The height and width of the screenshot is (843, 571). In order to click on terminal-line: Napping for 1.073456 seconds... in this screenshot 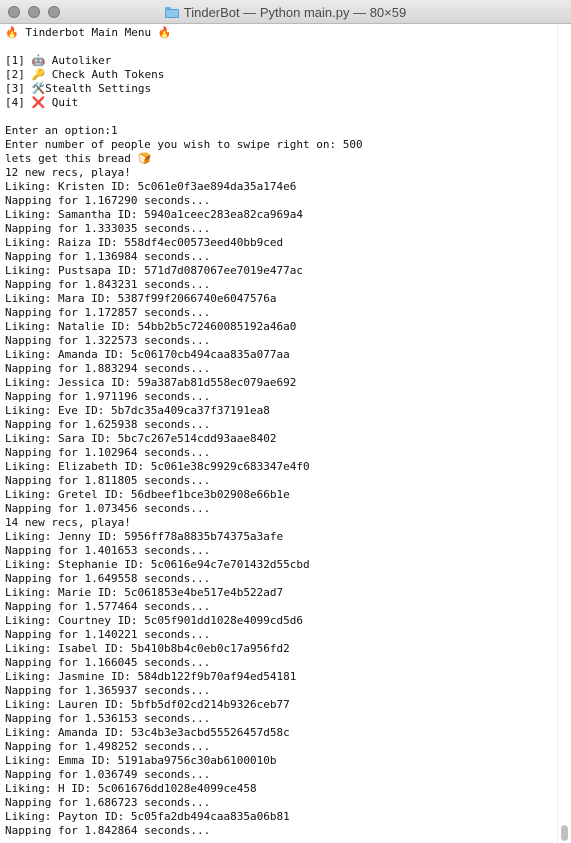, I will do `click(108, 508)`.